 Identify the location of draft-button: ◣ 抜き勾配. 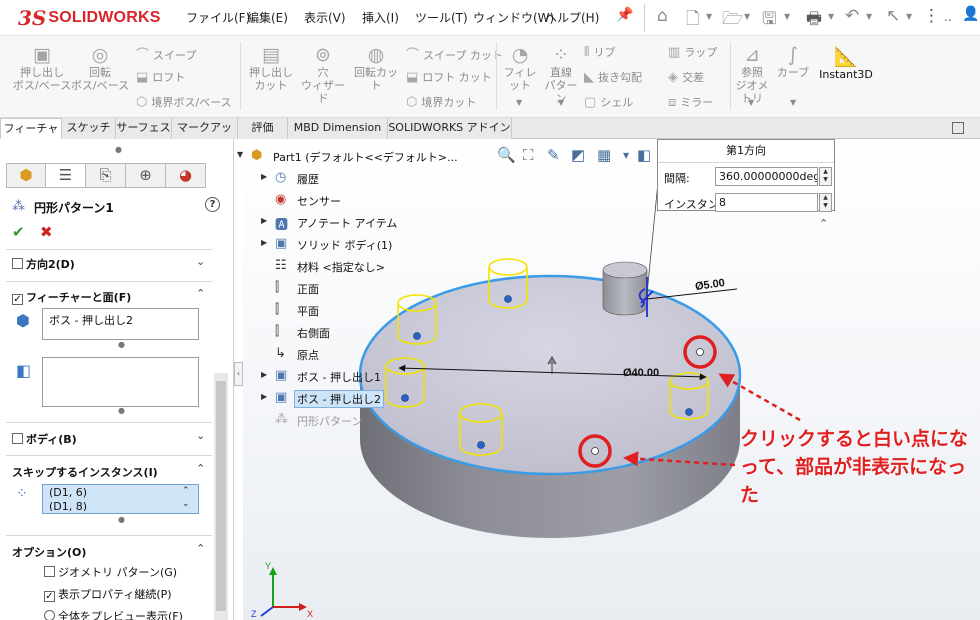
(613, 77).